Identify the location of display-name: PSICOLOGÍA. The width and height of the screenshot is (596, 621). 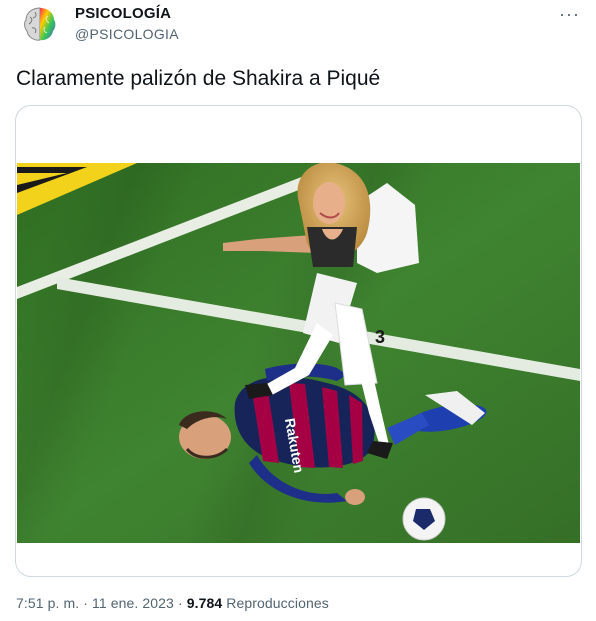
(123, 13).